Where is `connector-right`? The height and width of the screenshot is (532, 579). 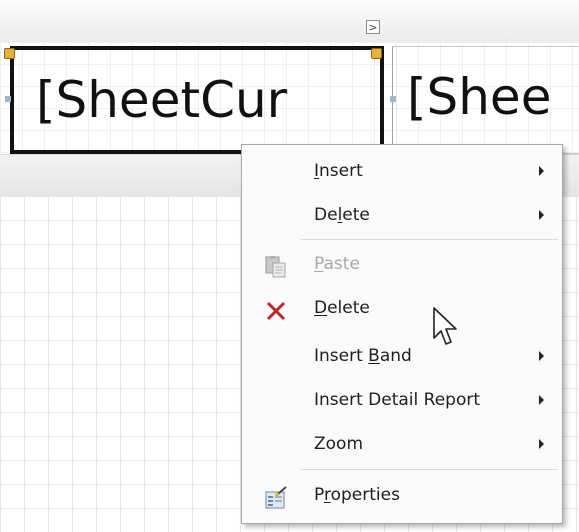
connector-right is located at coordinates (393, 99).